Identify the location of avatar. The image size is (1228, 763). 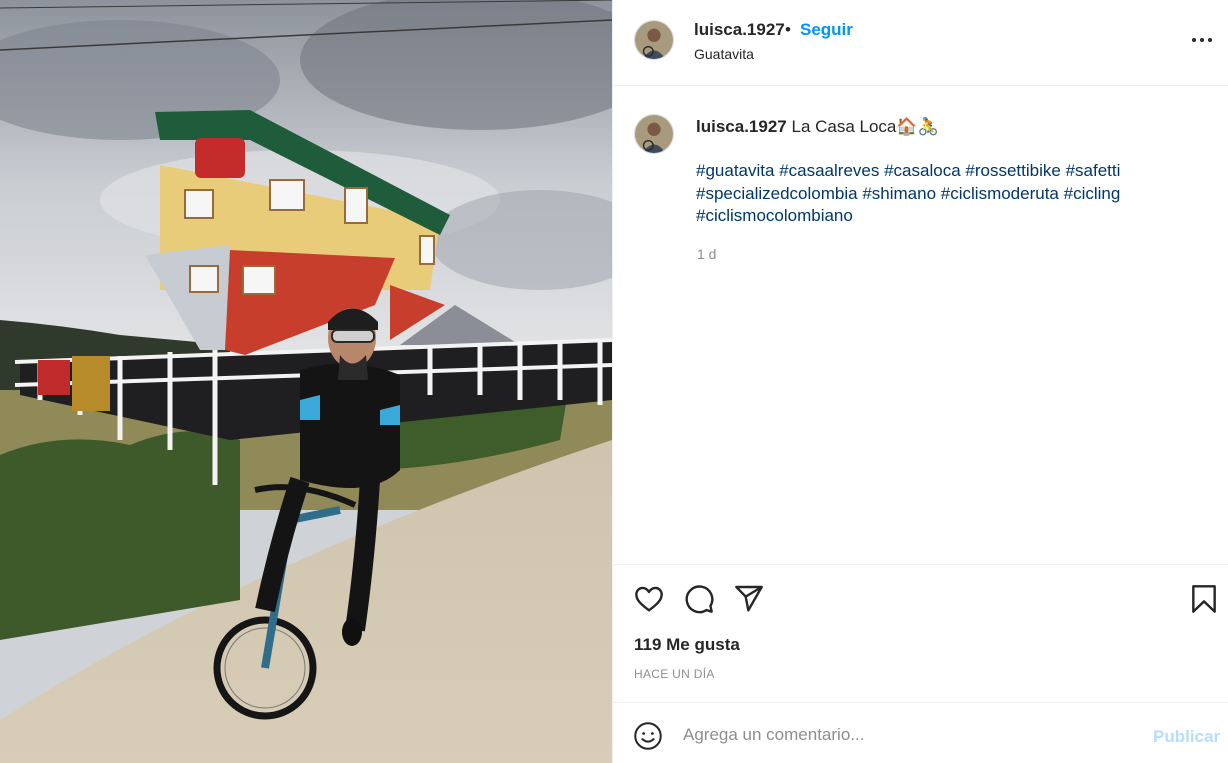
(654, 40).